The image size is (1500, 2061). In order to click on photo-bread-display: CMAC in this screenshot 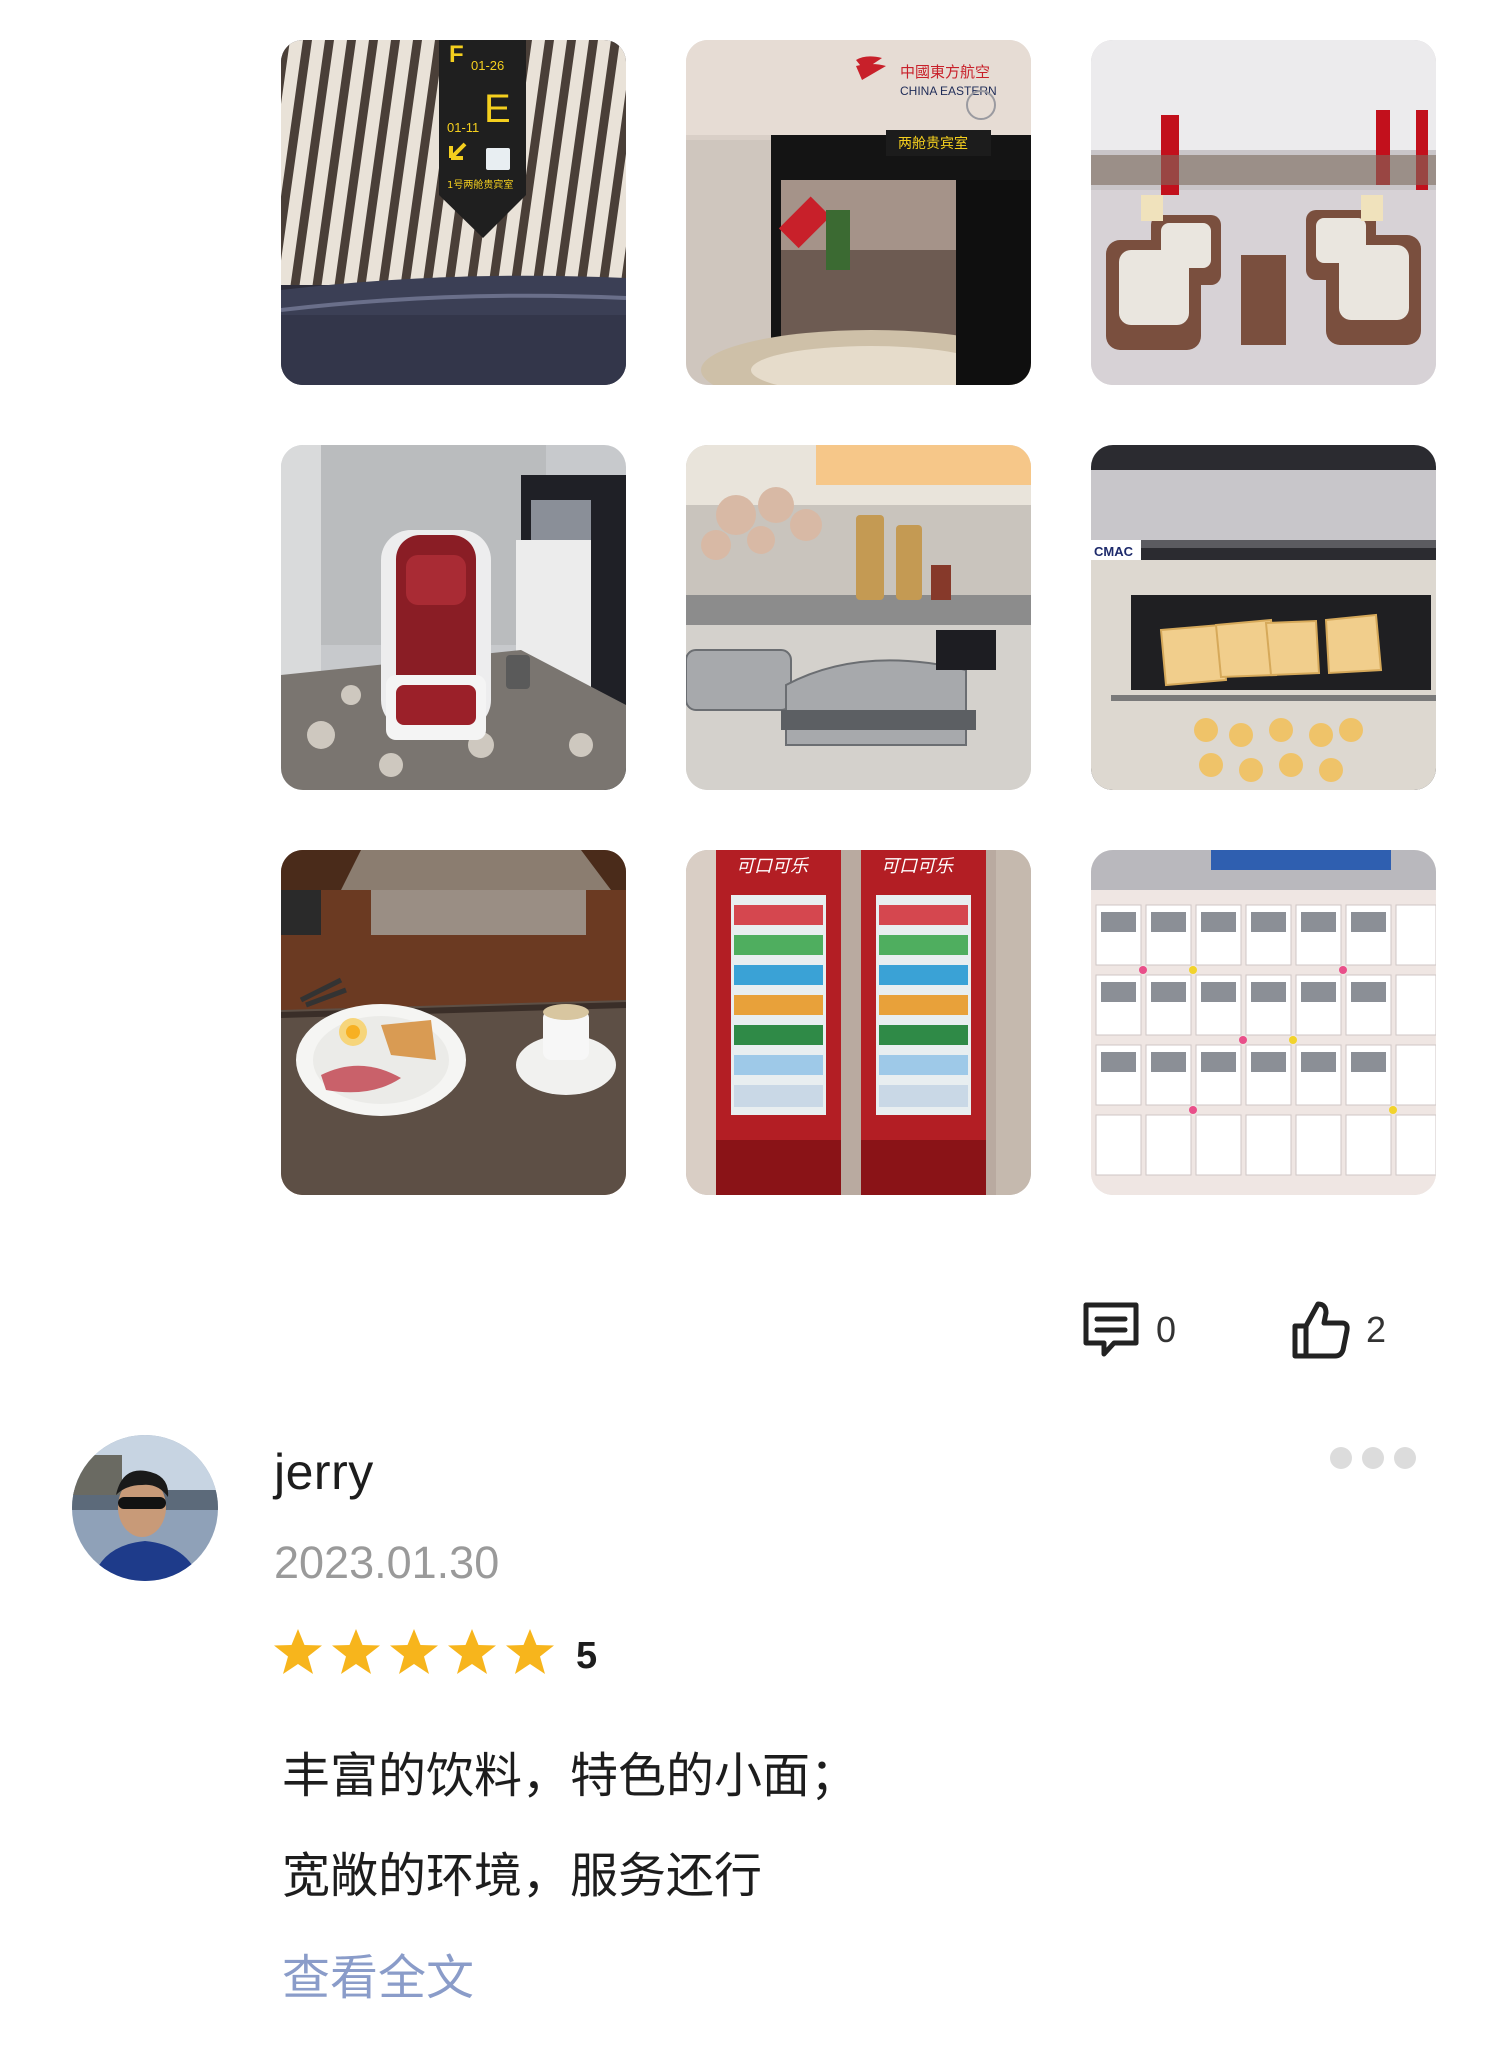, I will do `click(1263, 617)`.